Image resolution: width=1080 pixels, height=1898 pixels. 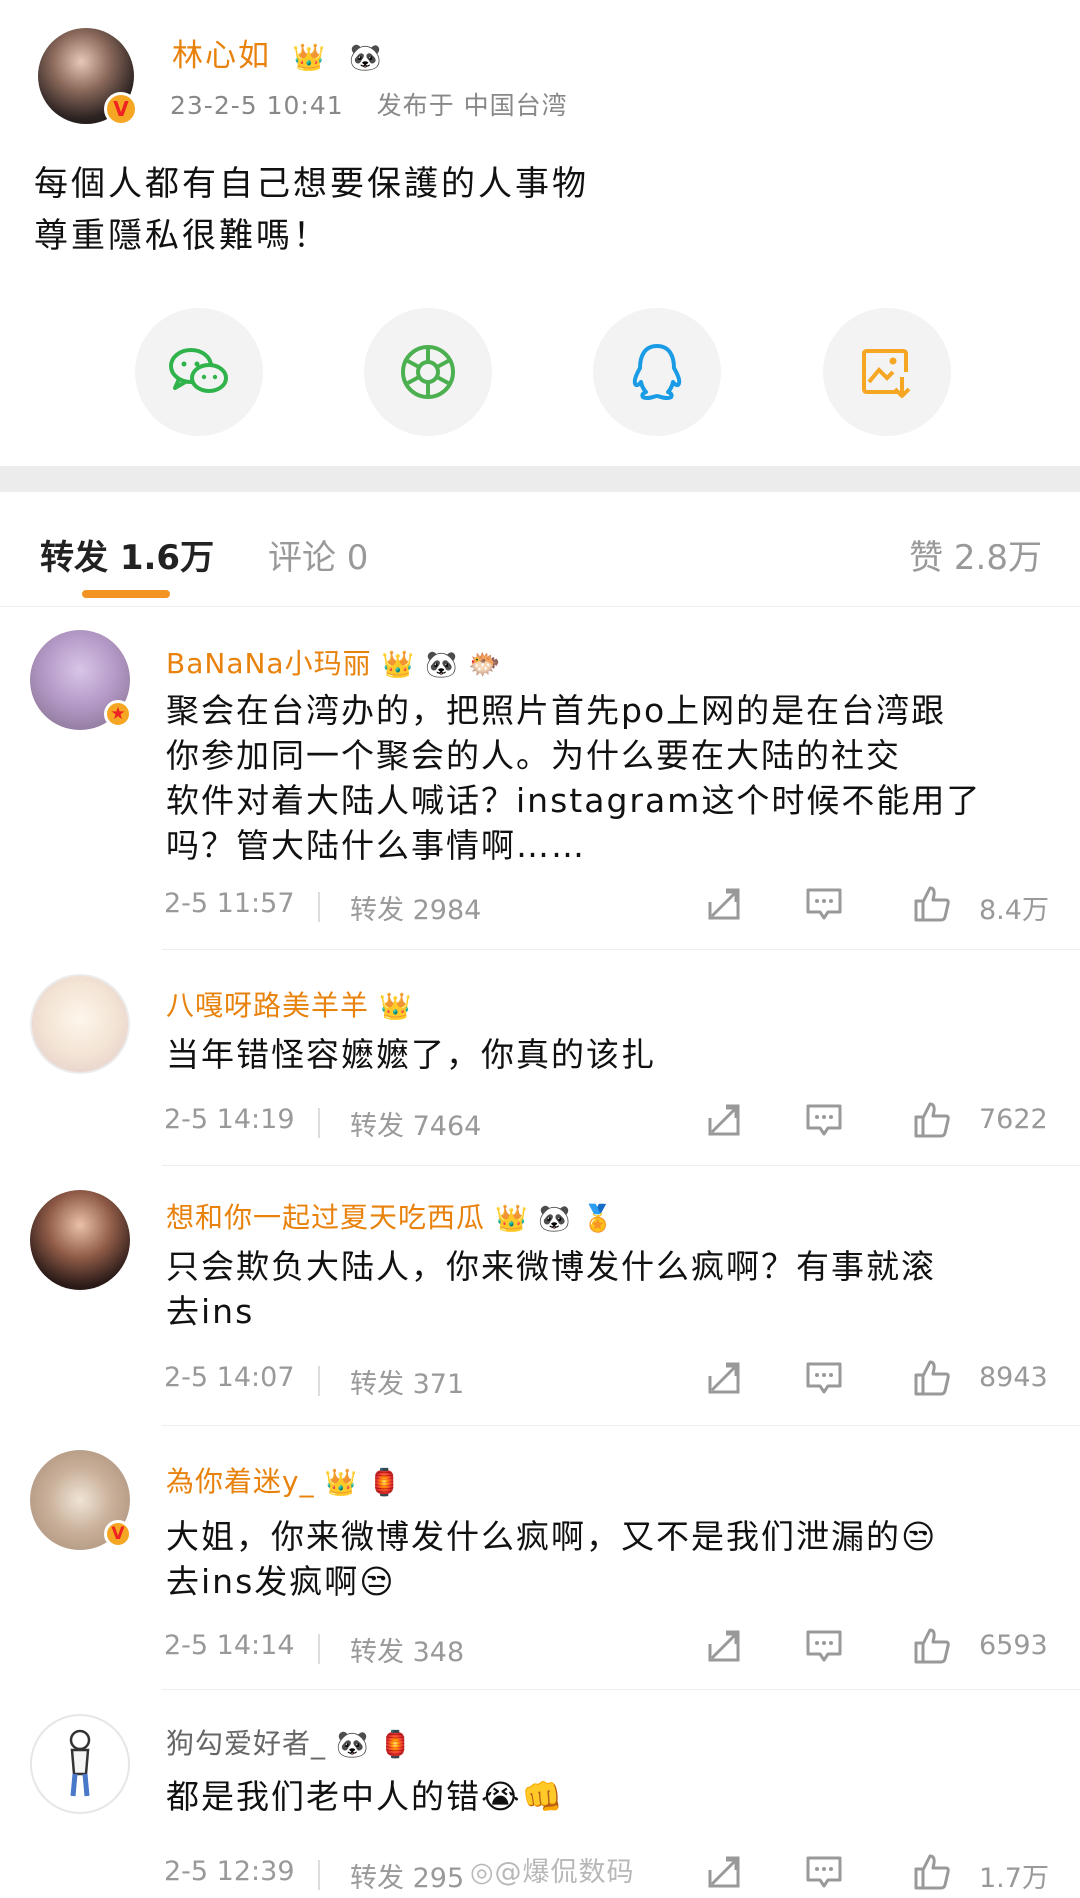 I want to click on share-qq-button, so click(x=657, y=372).